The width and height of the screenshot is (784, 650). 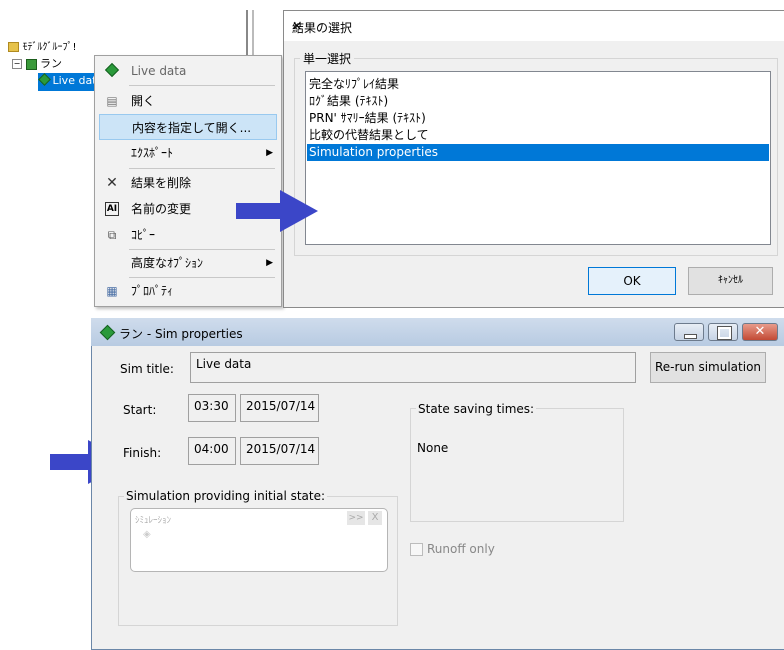 What do you see at coordinates (538, 101) in the screenshot?
I see `list-item: ﾛｸﾞ結果 (ﾃｷｽﾄ)` at bounding box center [538, 101].